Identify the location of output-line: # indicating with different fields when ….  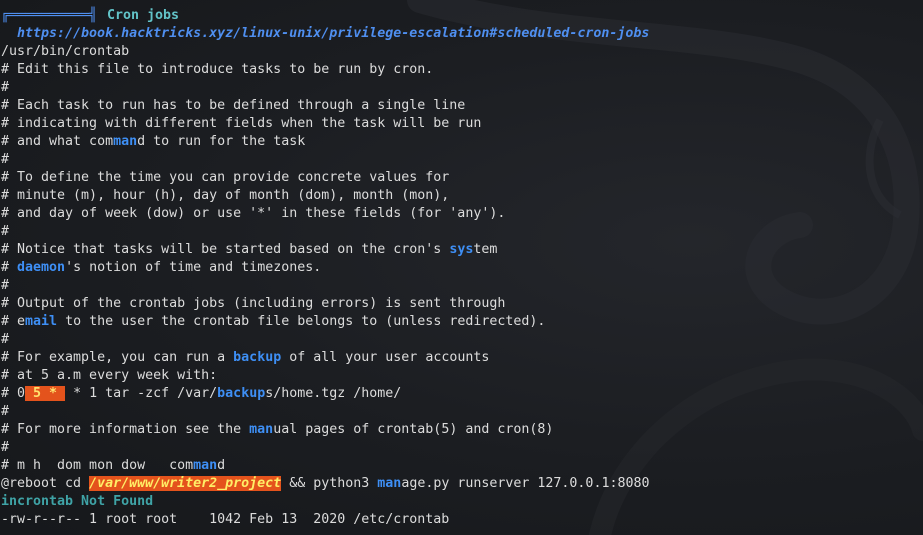
(241, 123).